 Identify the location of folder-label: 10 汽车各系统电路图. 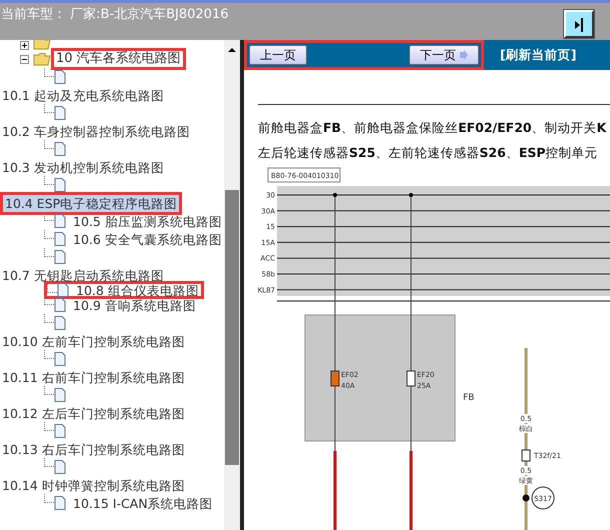
(118, 59).